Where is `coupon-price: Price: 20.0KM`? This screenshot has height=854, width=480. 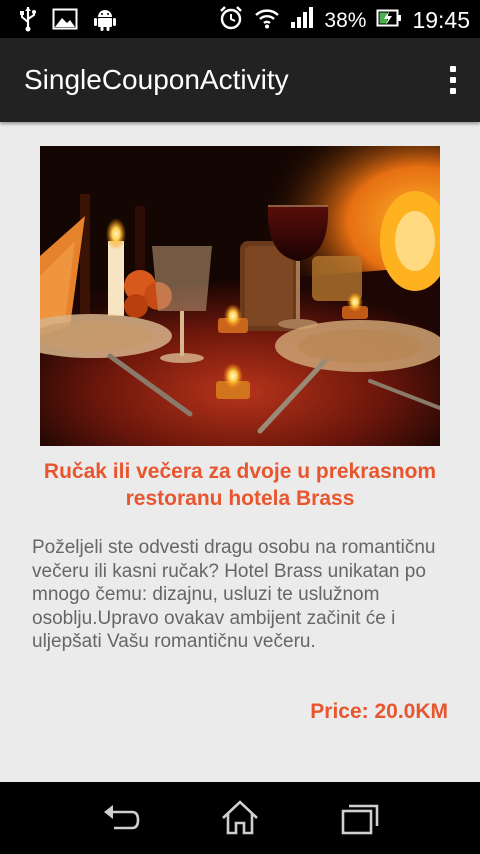 coupon-price: Price: 20.0KM is located at coordinates (379, 711).